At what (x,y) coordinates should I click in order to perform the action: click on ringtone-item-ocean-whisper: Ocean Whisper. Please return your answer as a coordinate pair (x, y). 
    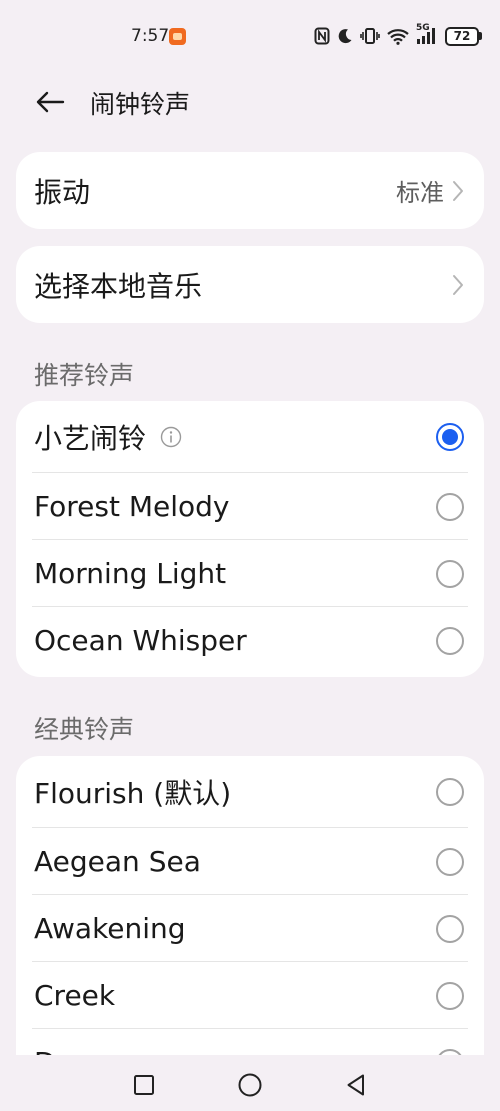
    Looking at the image, I should click on (250, 640).